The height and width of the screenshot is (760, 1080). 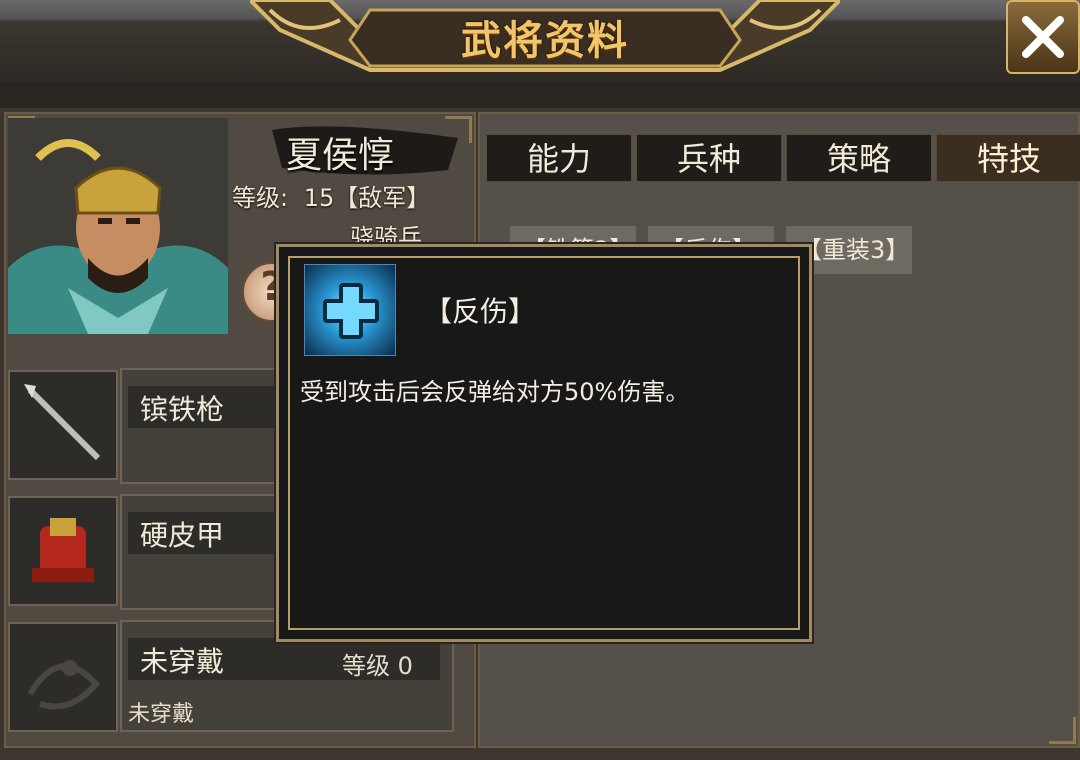 What do you see at coordinates (64, 685) in the screenshot?
I see `empty-slot-icon` at bounding box center [64, 685].